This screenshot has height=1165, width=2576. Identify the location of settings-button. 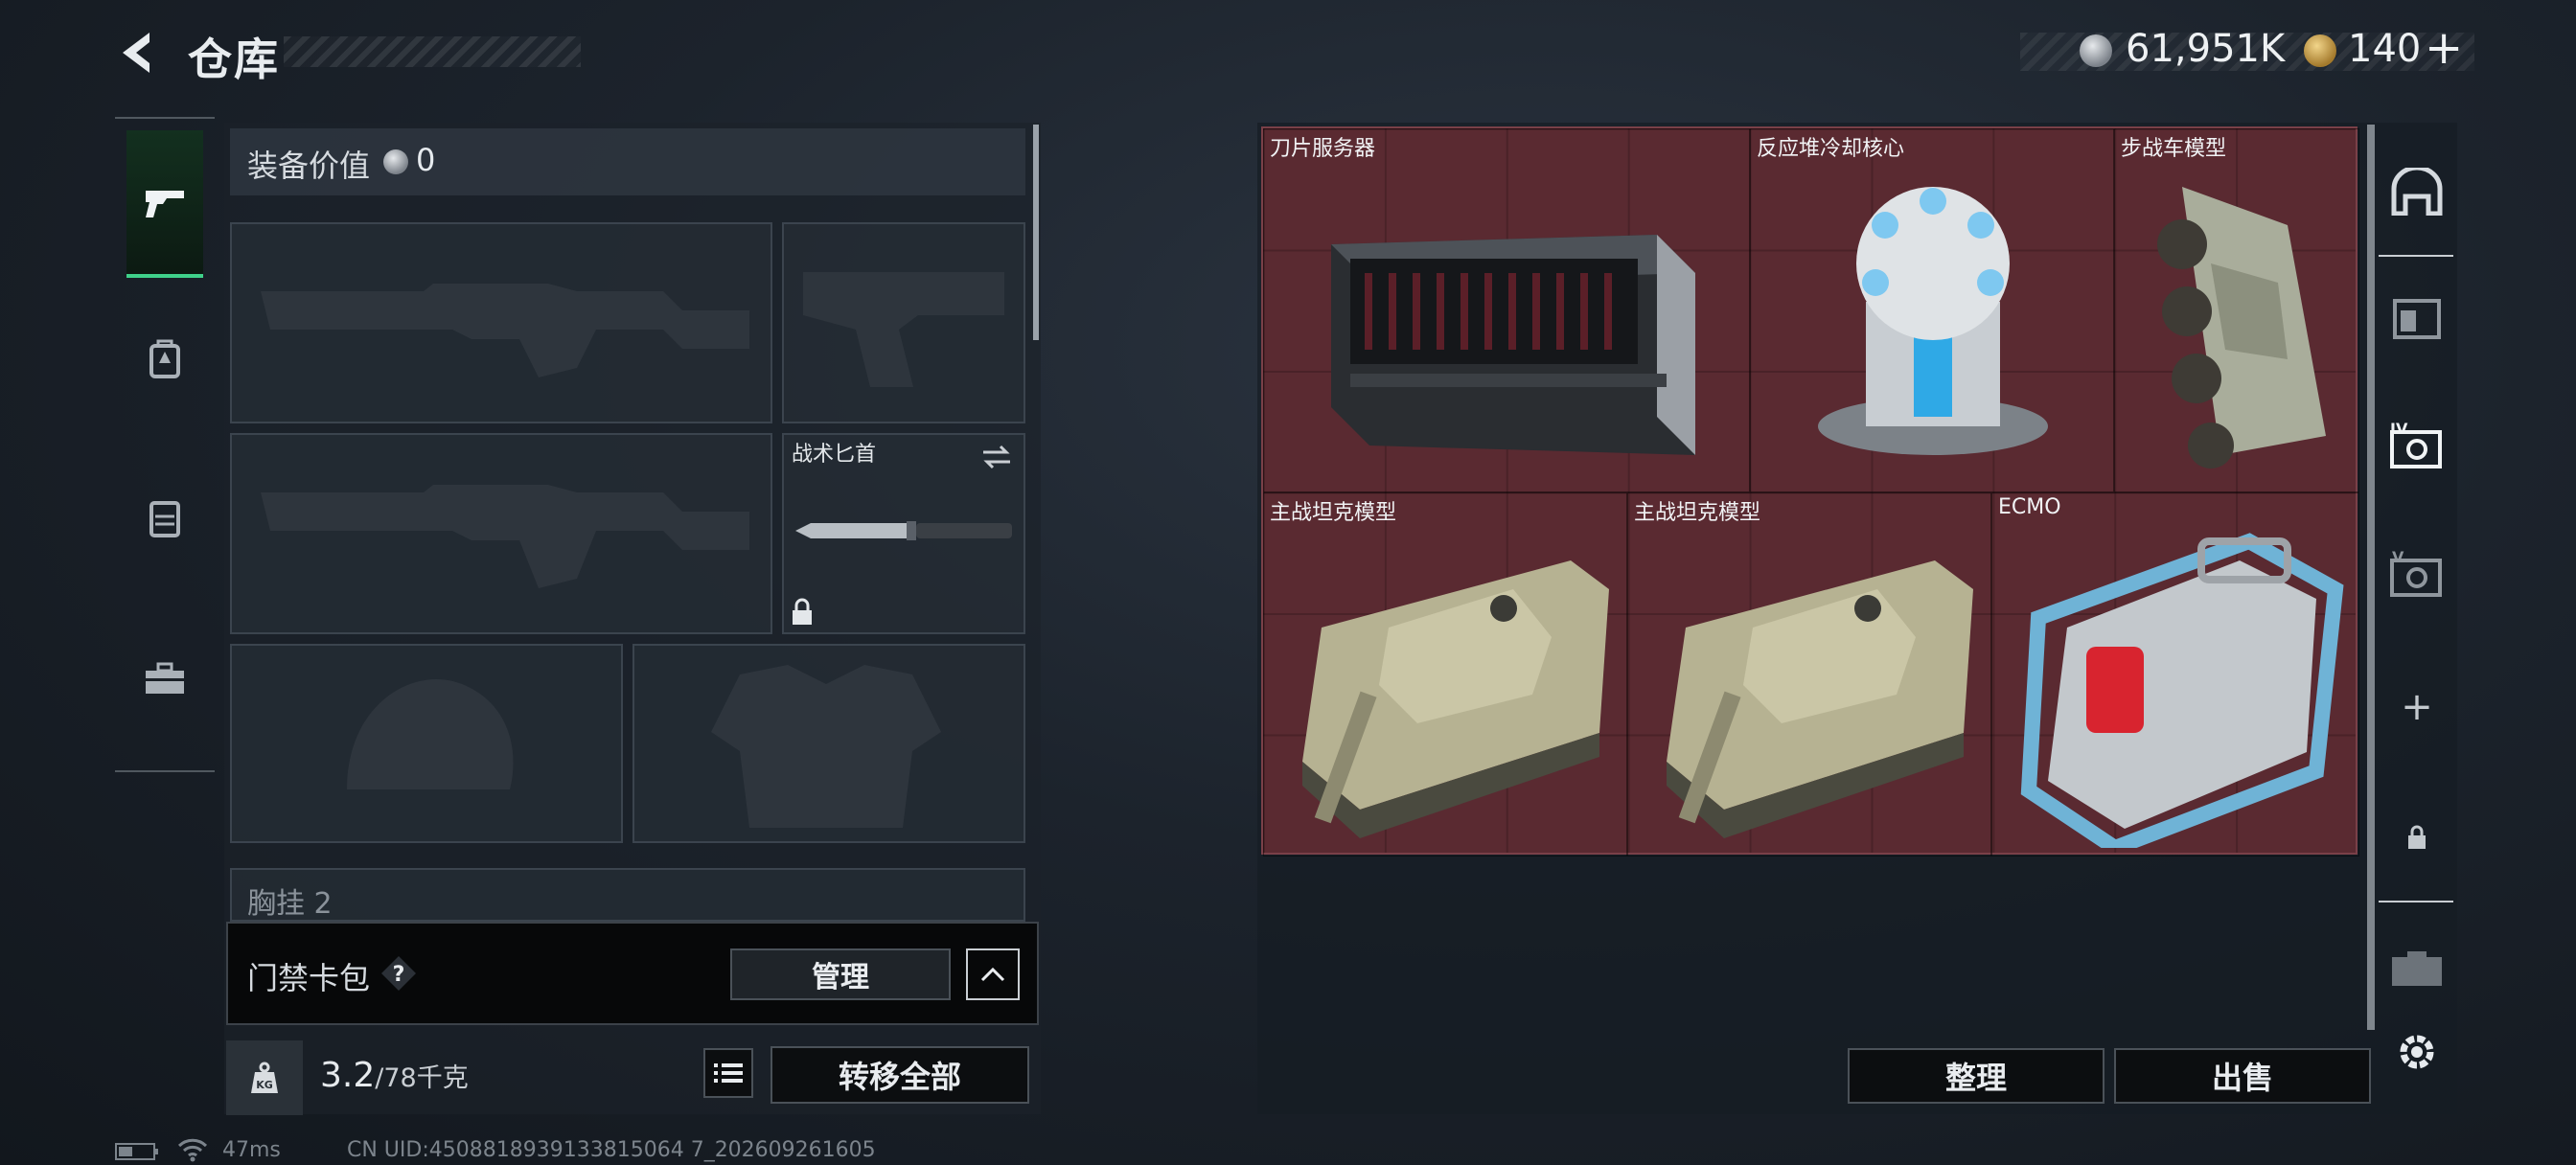
(2416, 1051).